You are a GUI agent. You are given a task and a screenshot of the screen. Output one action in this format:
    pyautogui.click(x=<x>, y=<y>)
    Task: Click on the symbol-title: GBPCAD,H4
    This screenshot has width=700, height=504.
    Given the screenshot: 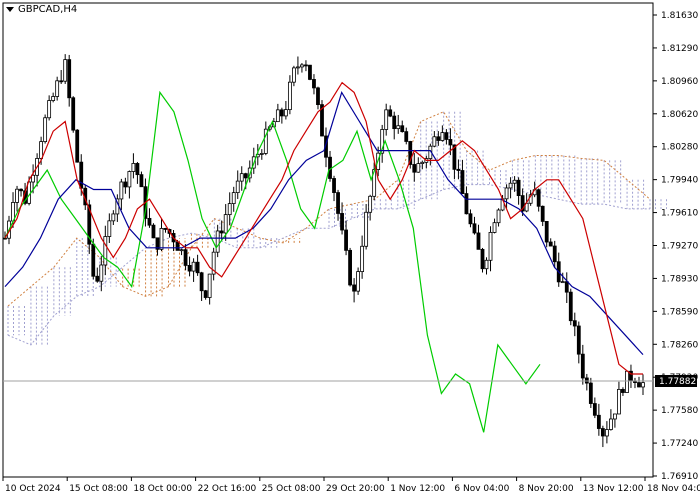 What is the action you would take?
    pyautogui.click(x=41, y=9)
    